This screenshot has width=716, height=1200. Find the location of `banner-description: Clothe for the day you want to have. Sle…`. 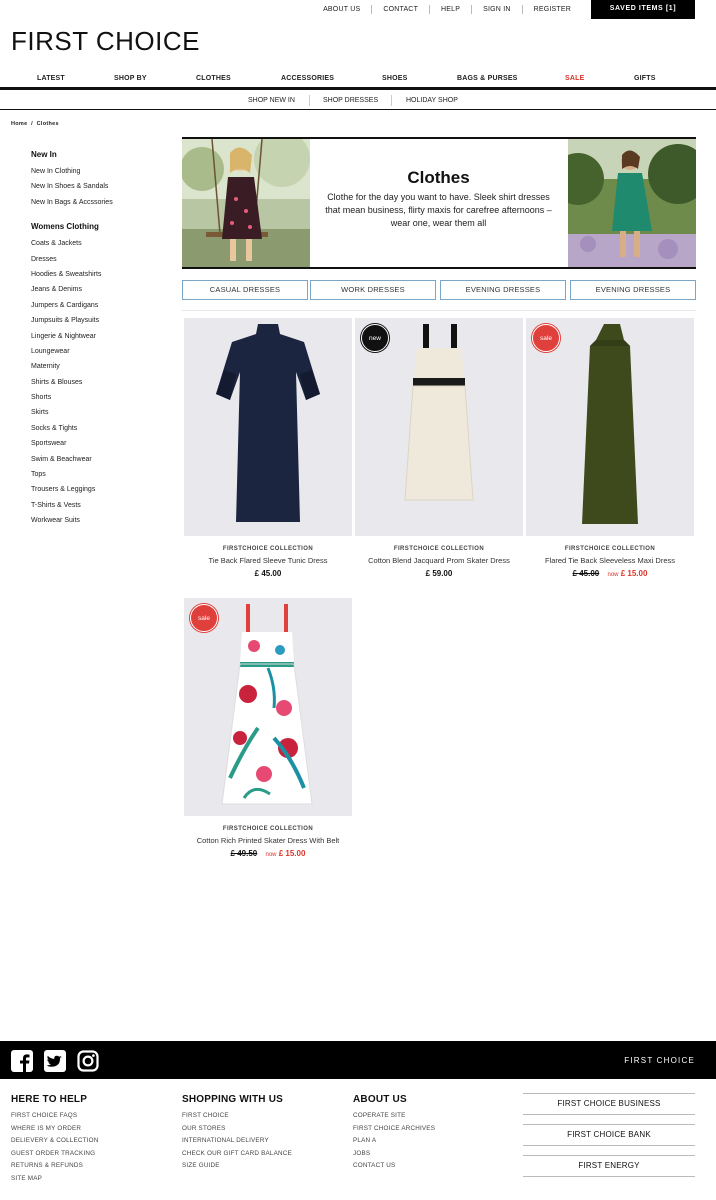

banner-description: Clothe for the day you want to have. Sle… is located at coordinates (438, 210).